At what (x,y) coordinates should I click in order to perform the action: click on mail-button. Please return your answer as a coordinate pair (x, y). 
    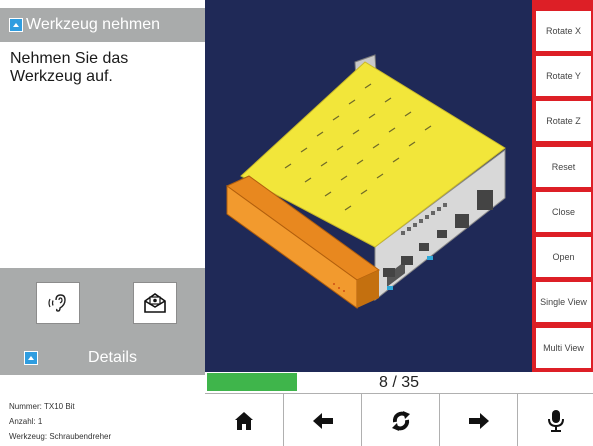
    Looking at the image, I should click on (155, 303).